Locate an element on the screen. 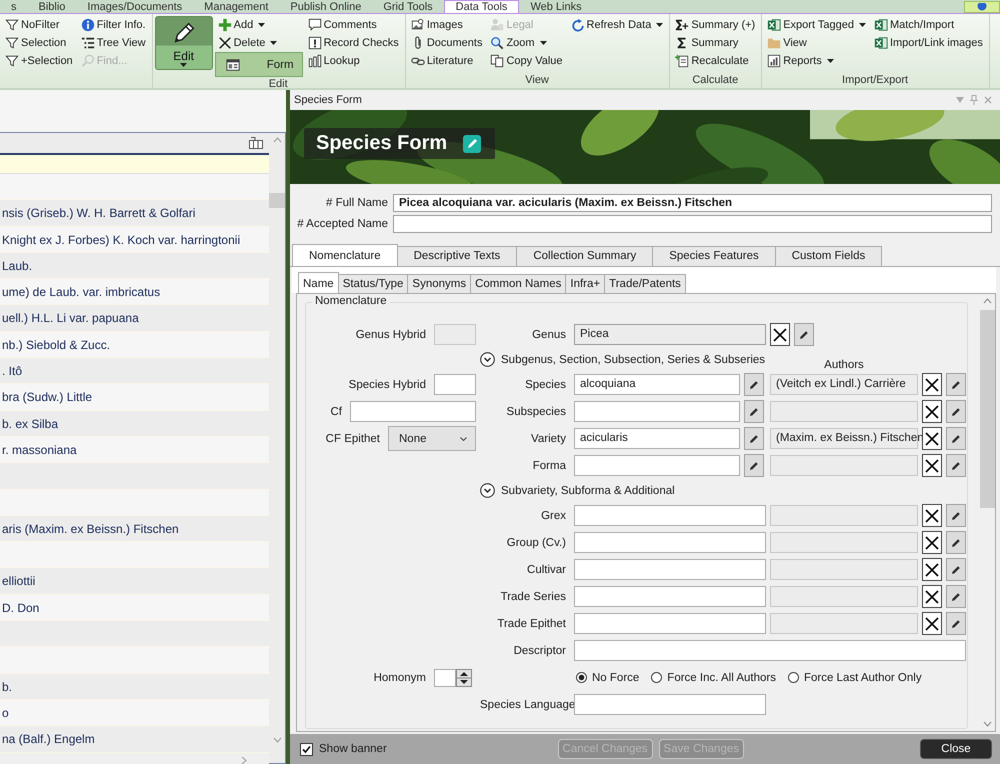 This screenshot has width=1000, height=764. ribbon-button: Add is located at coordinates (241, 25).